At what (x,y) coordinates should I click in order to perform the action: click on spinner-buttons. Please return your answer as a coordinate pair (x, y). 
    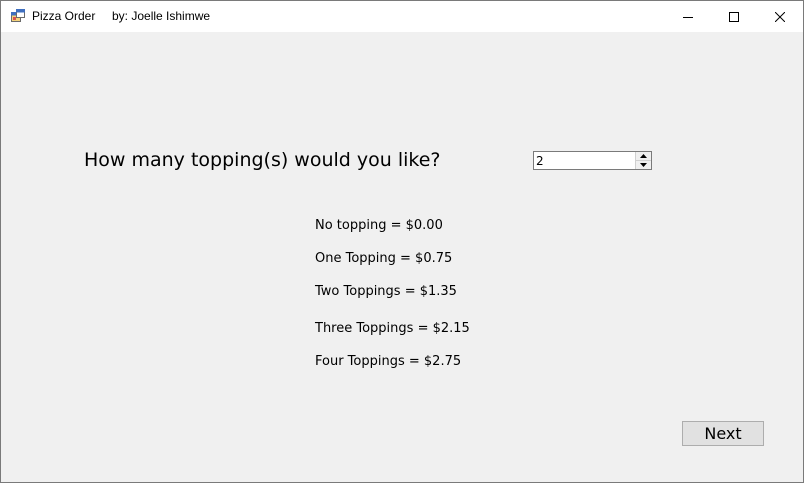
    Looking at the image, I should click on (643, 160).